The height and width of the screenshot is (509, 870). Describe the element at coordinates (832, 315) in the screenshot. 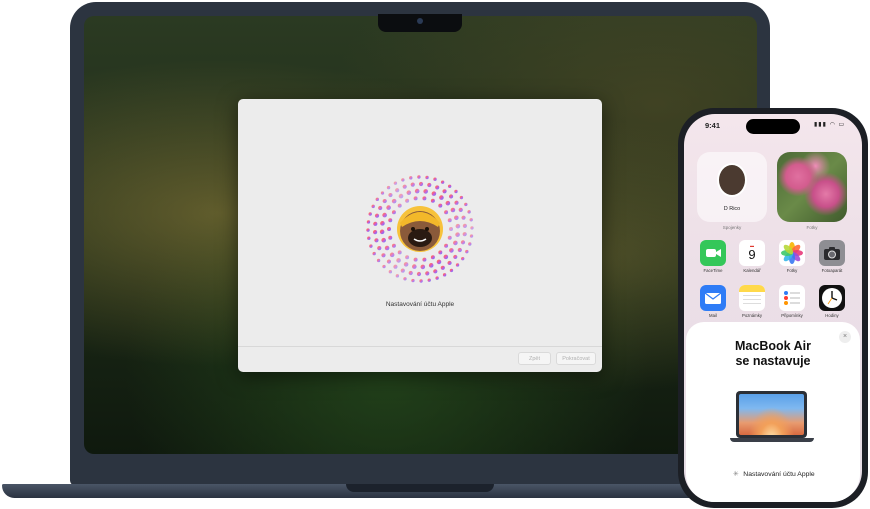

I see `app-label: Hodiny` at that location.